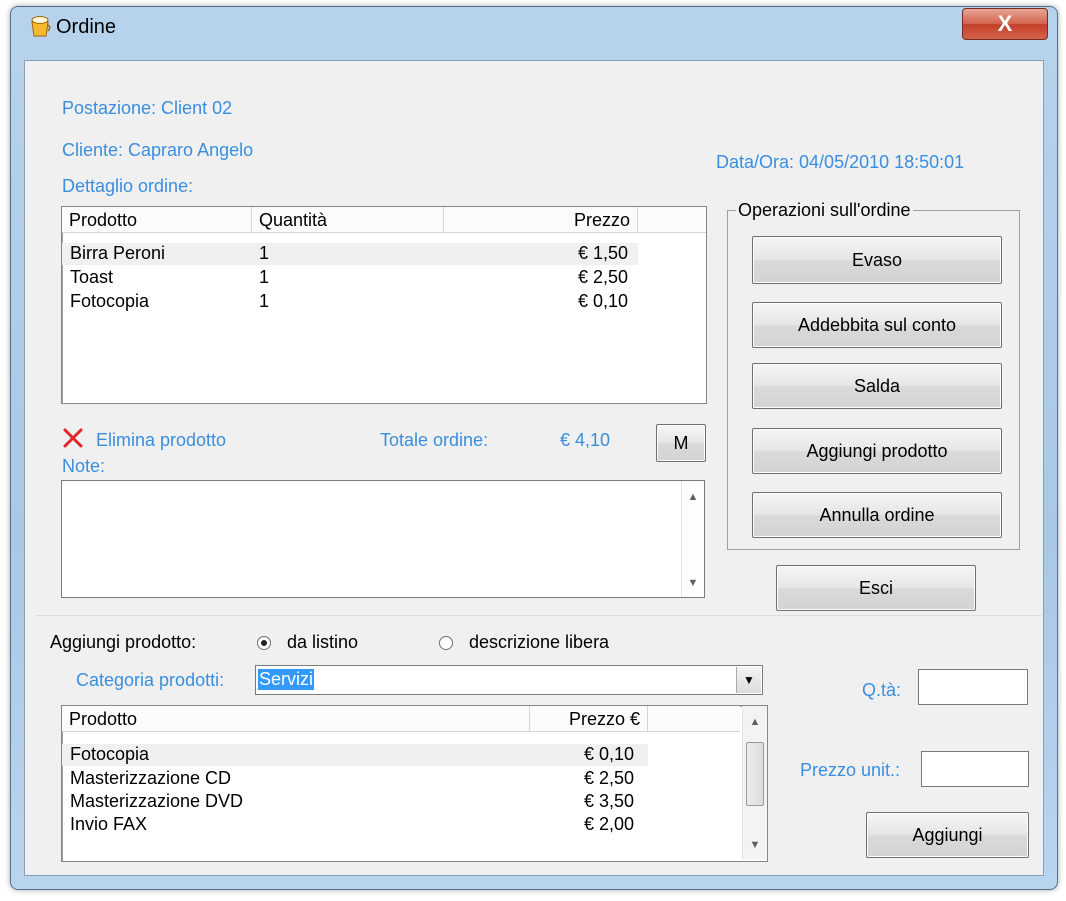 This screenshot has width=1066, height=901. I want to click on note-label: Note:, so click(84, 466).